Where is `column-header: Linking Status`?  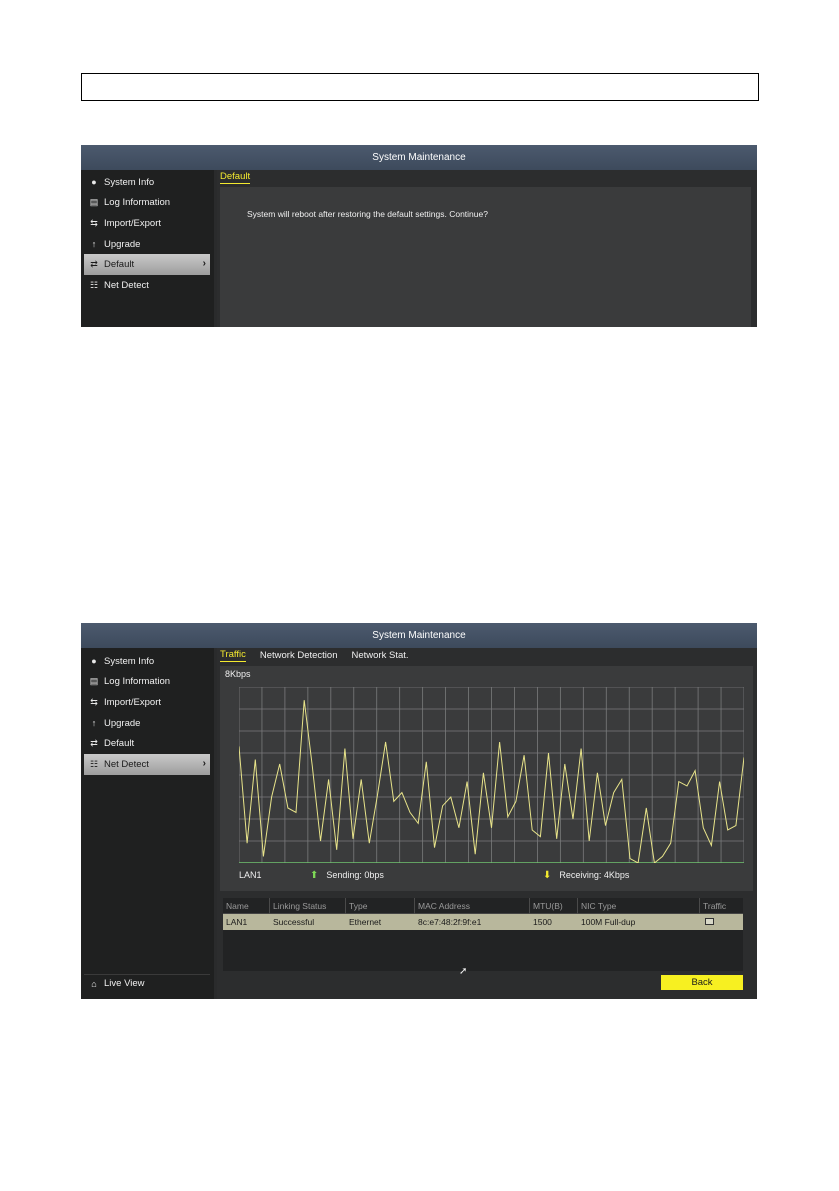 column-header: Linking Status is located at coordinates (308, 905).